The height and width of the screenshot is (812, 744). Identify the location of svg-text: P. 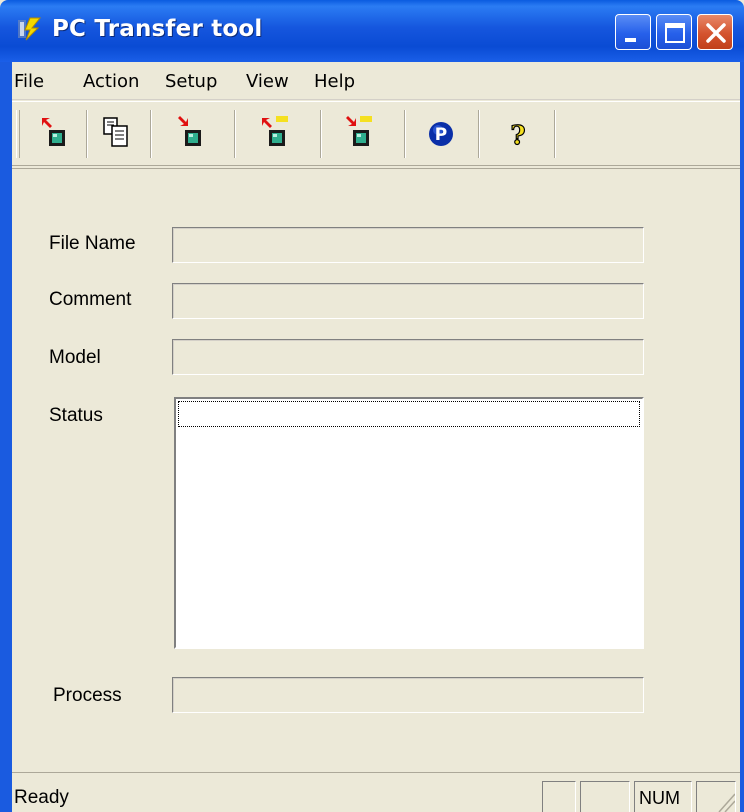
(441, 135).